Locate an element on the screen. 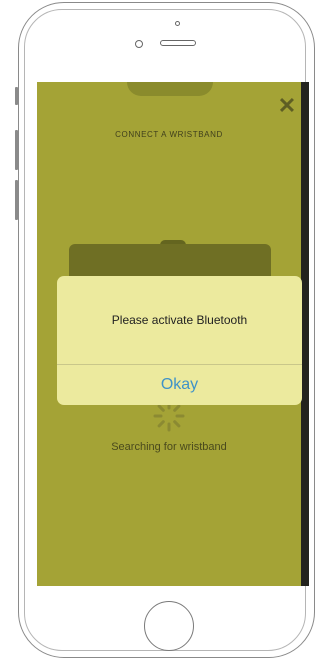 This screenshot has height=662, width=327. proximity-sensor is located at coordinates (139, 44).